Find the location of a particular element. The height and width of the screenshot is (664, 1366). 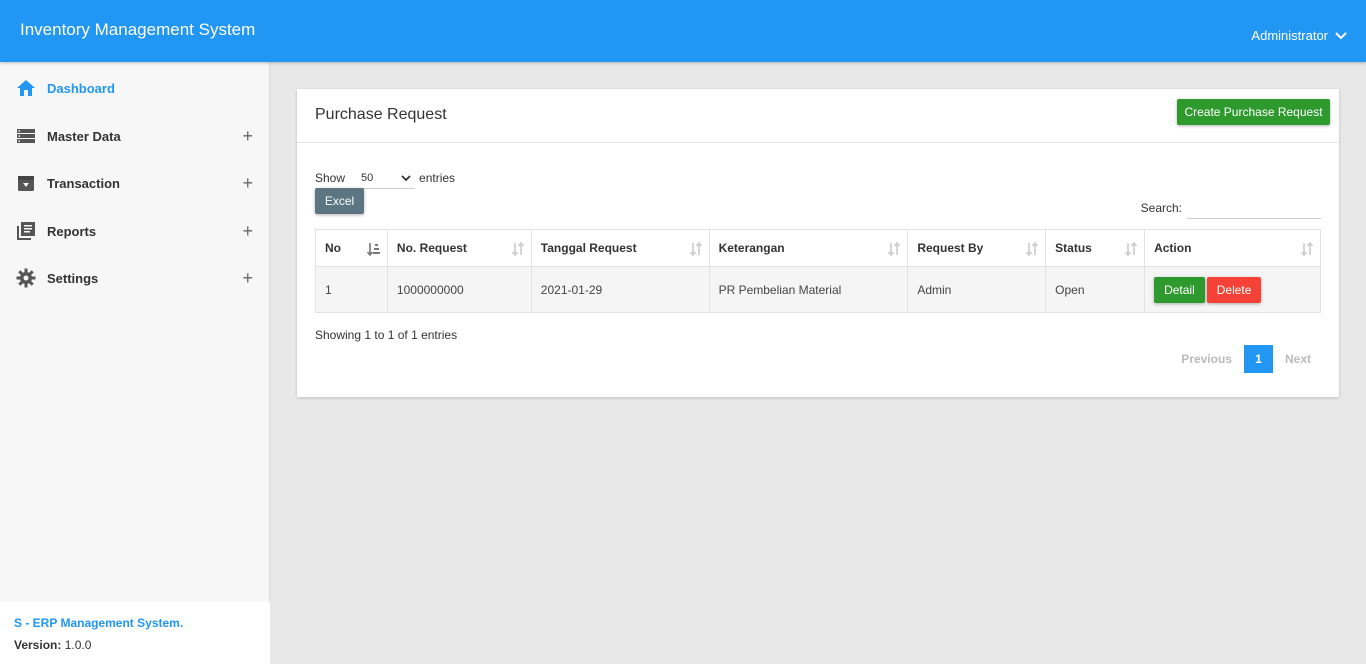

column-header-status: Status is located at coordinates (1095, 248).